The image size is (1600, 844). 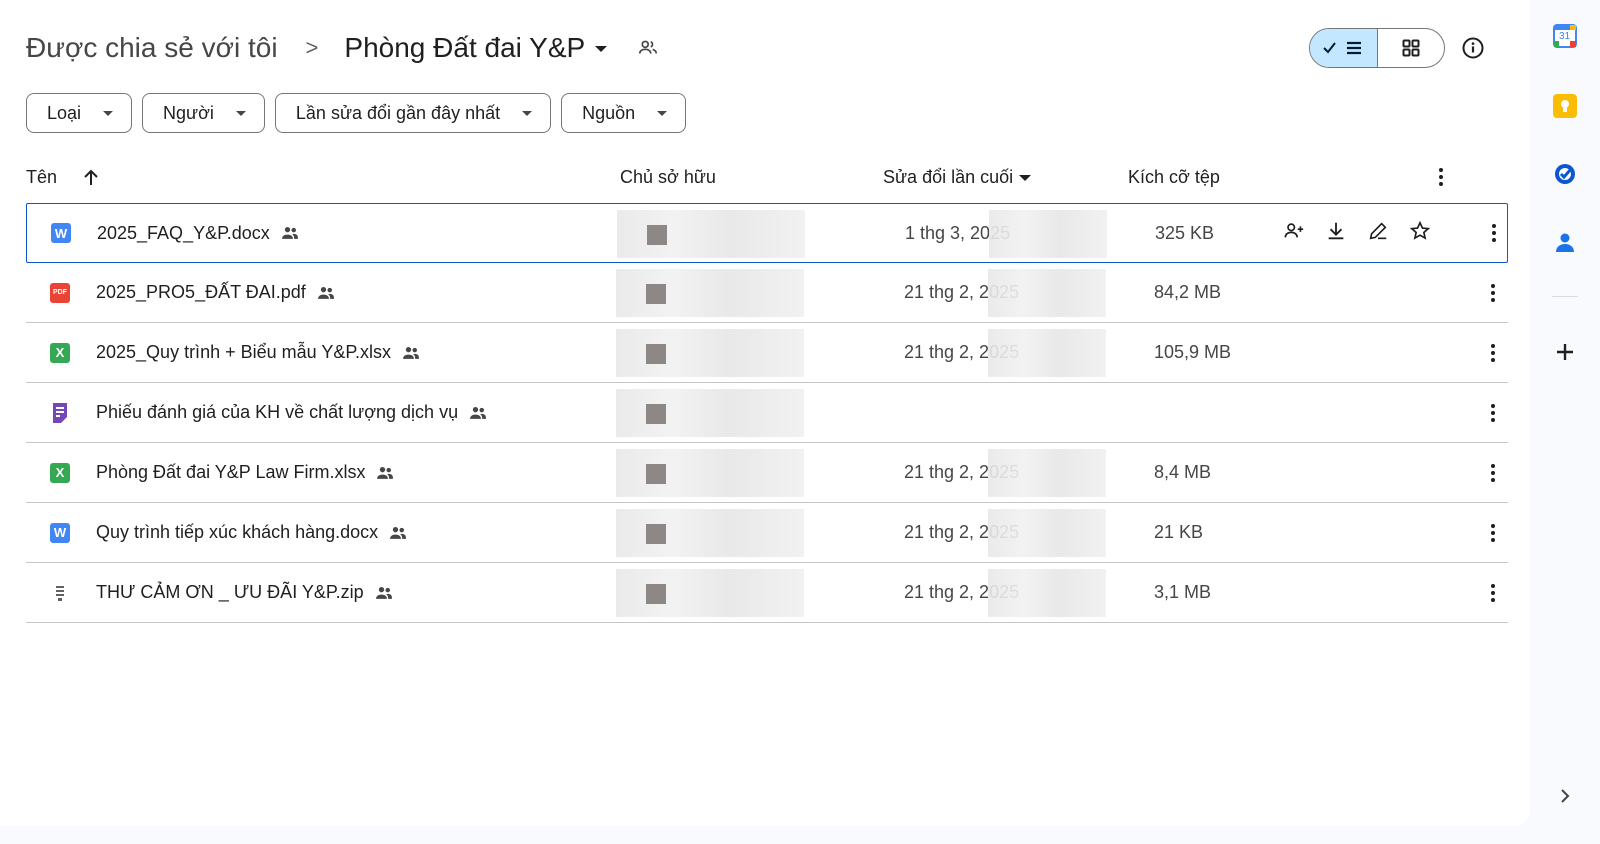 I want to click on word-doc-icon: W, so click(x=61, y=233).